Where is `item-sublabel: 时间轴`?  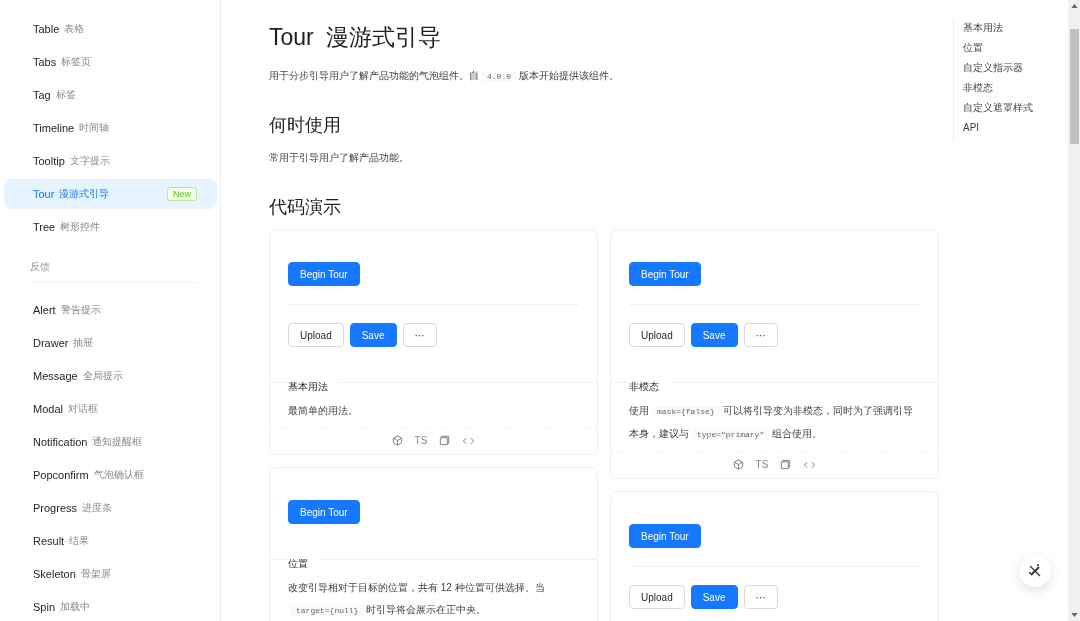 item-sublabel: 时间轴 is located at coordinates (94, 128).